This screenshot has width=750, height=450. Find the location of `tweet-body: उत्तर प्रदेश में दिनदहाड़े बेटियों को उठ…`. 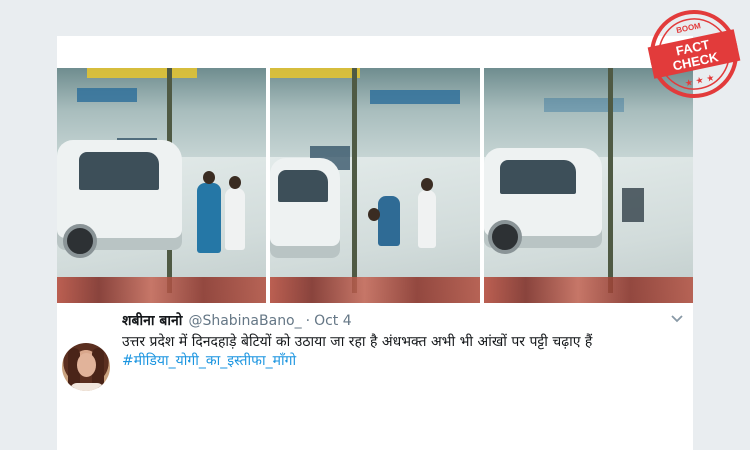

tweet-body: उत्तर प्रदेश में दिनदहाड़े बेटियों को उठ… is located at coordinates (357, 342).